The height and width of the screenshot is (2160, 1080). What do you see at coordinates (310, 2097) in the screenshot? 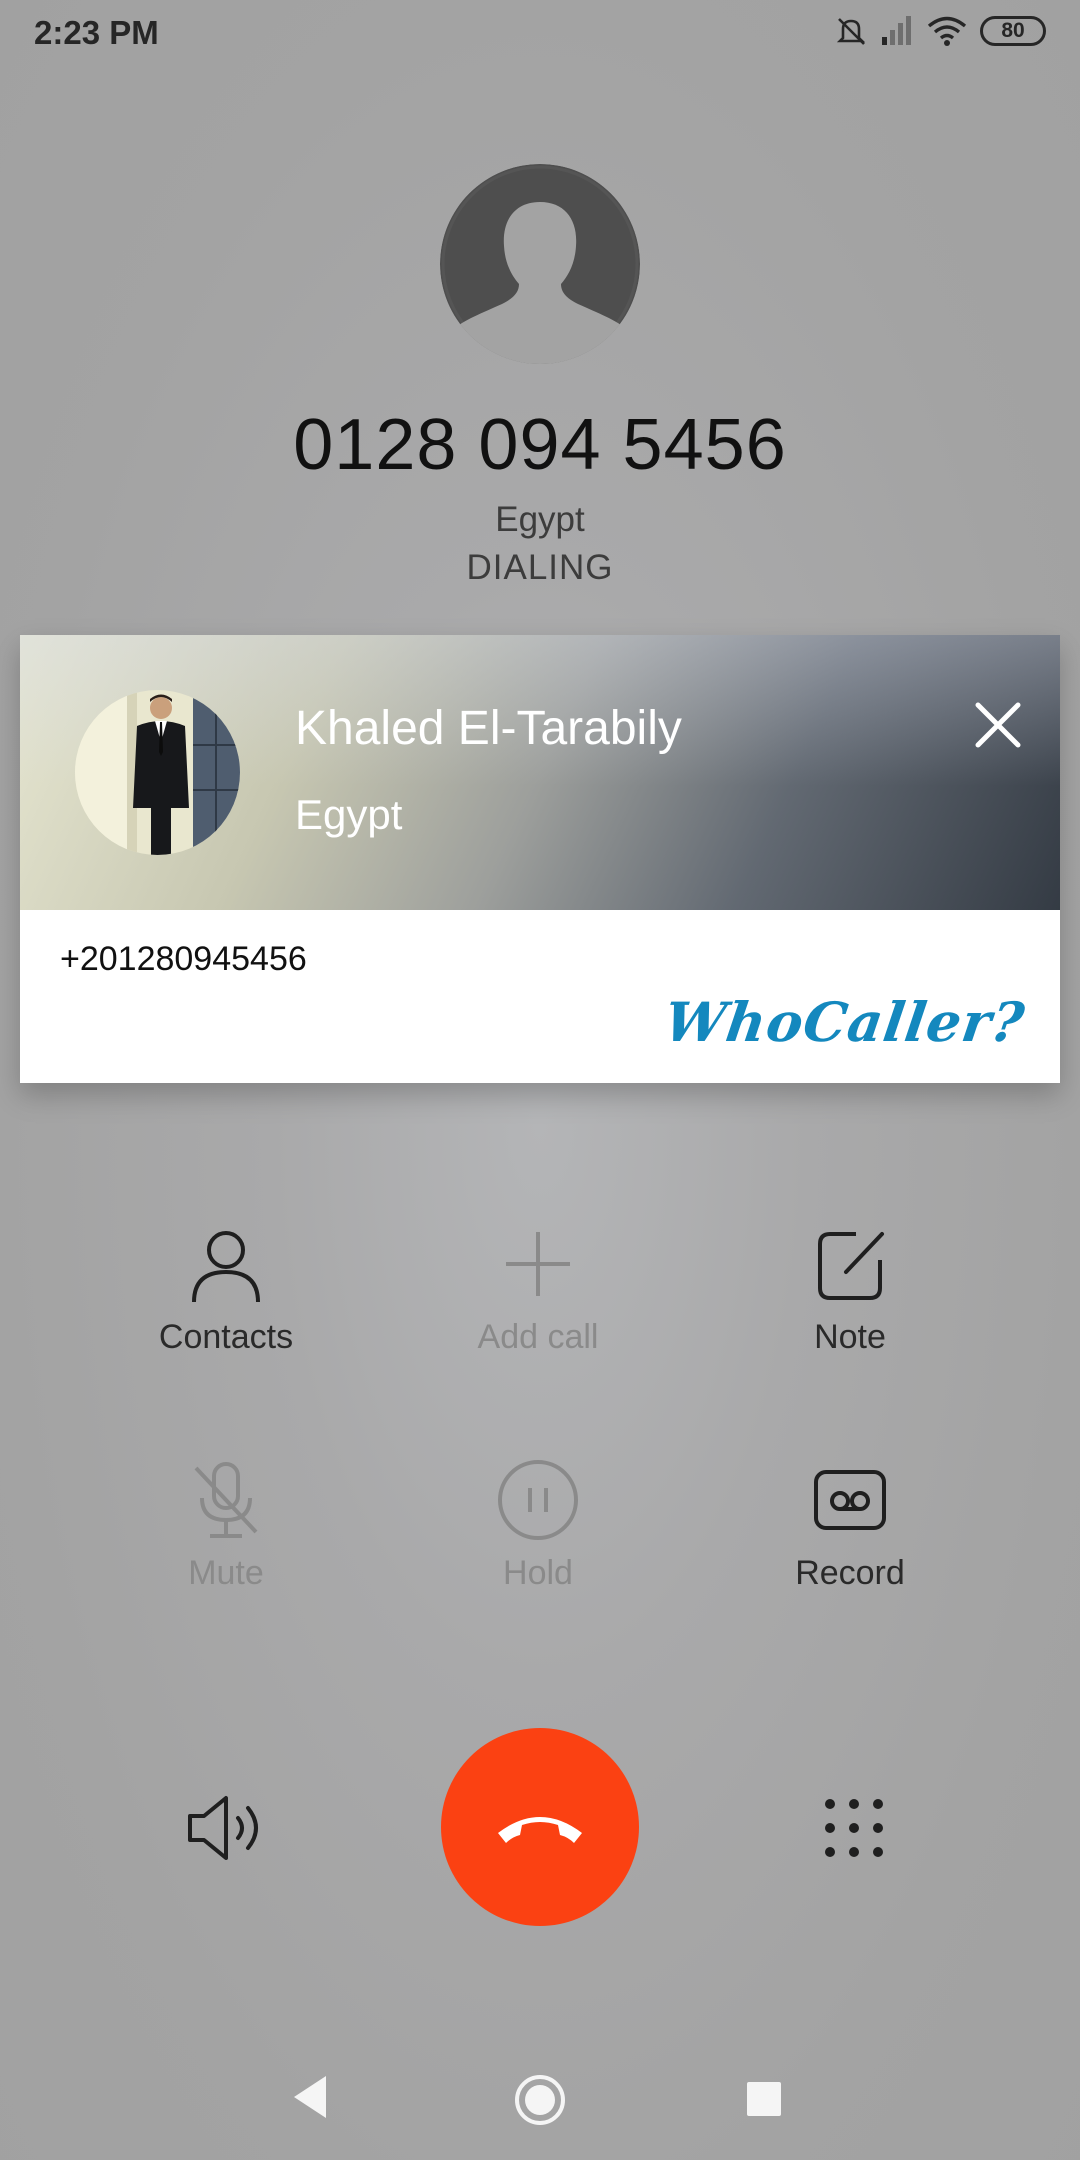
I see `nav-back-icon` at bounding box center [310, 2097].